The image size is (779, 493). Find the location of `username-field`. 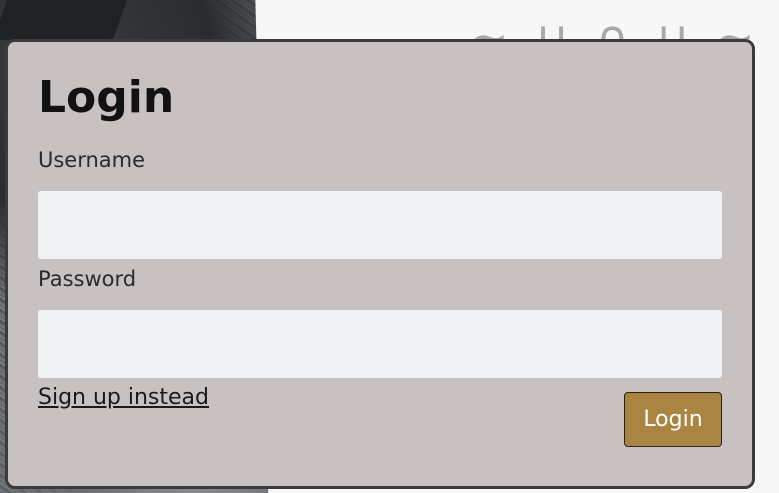

username-field is located at coordinates (380, 225).